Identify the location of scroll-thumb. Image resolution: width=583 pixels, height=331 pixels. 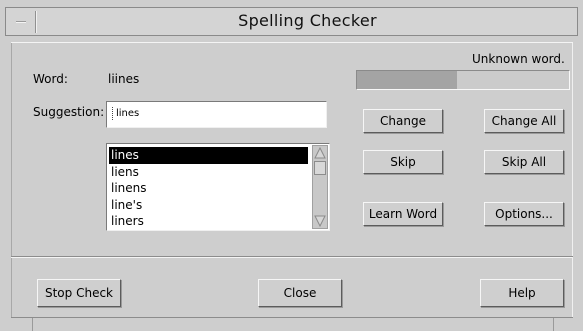
(320, 168).